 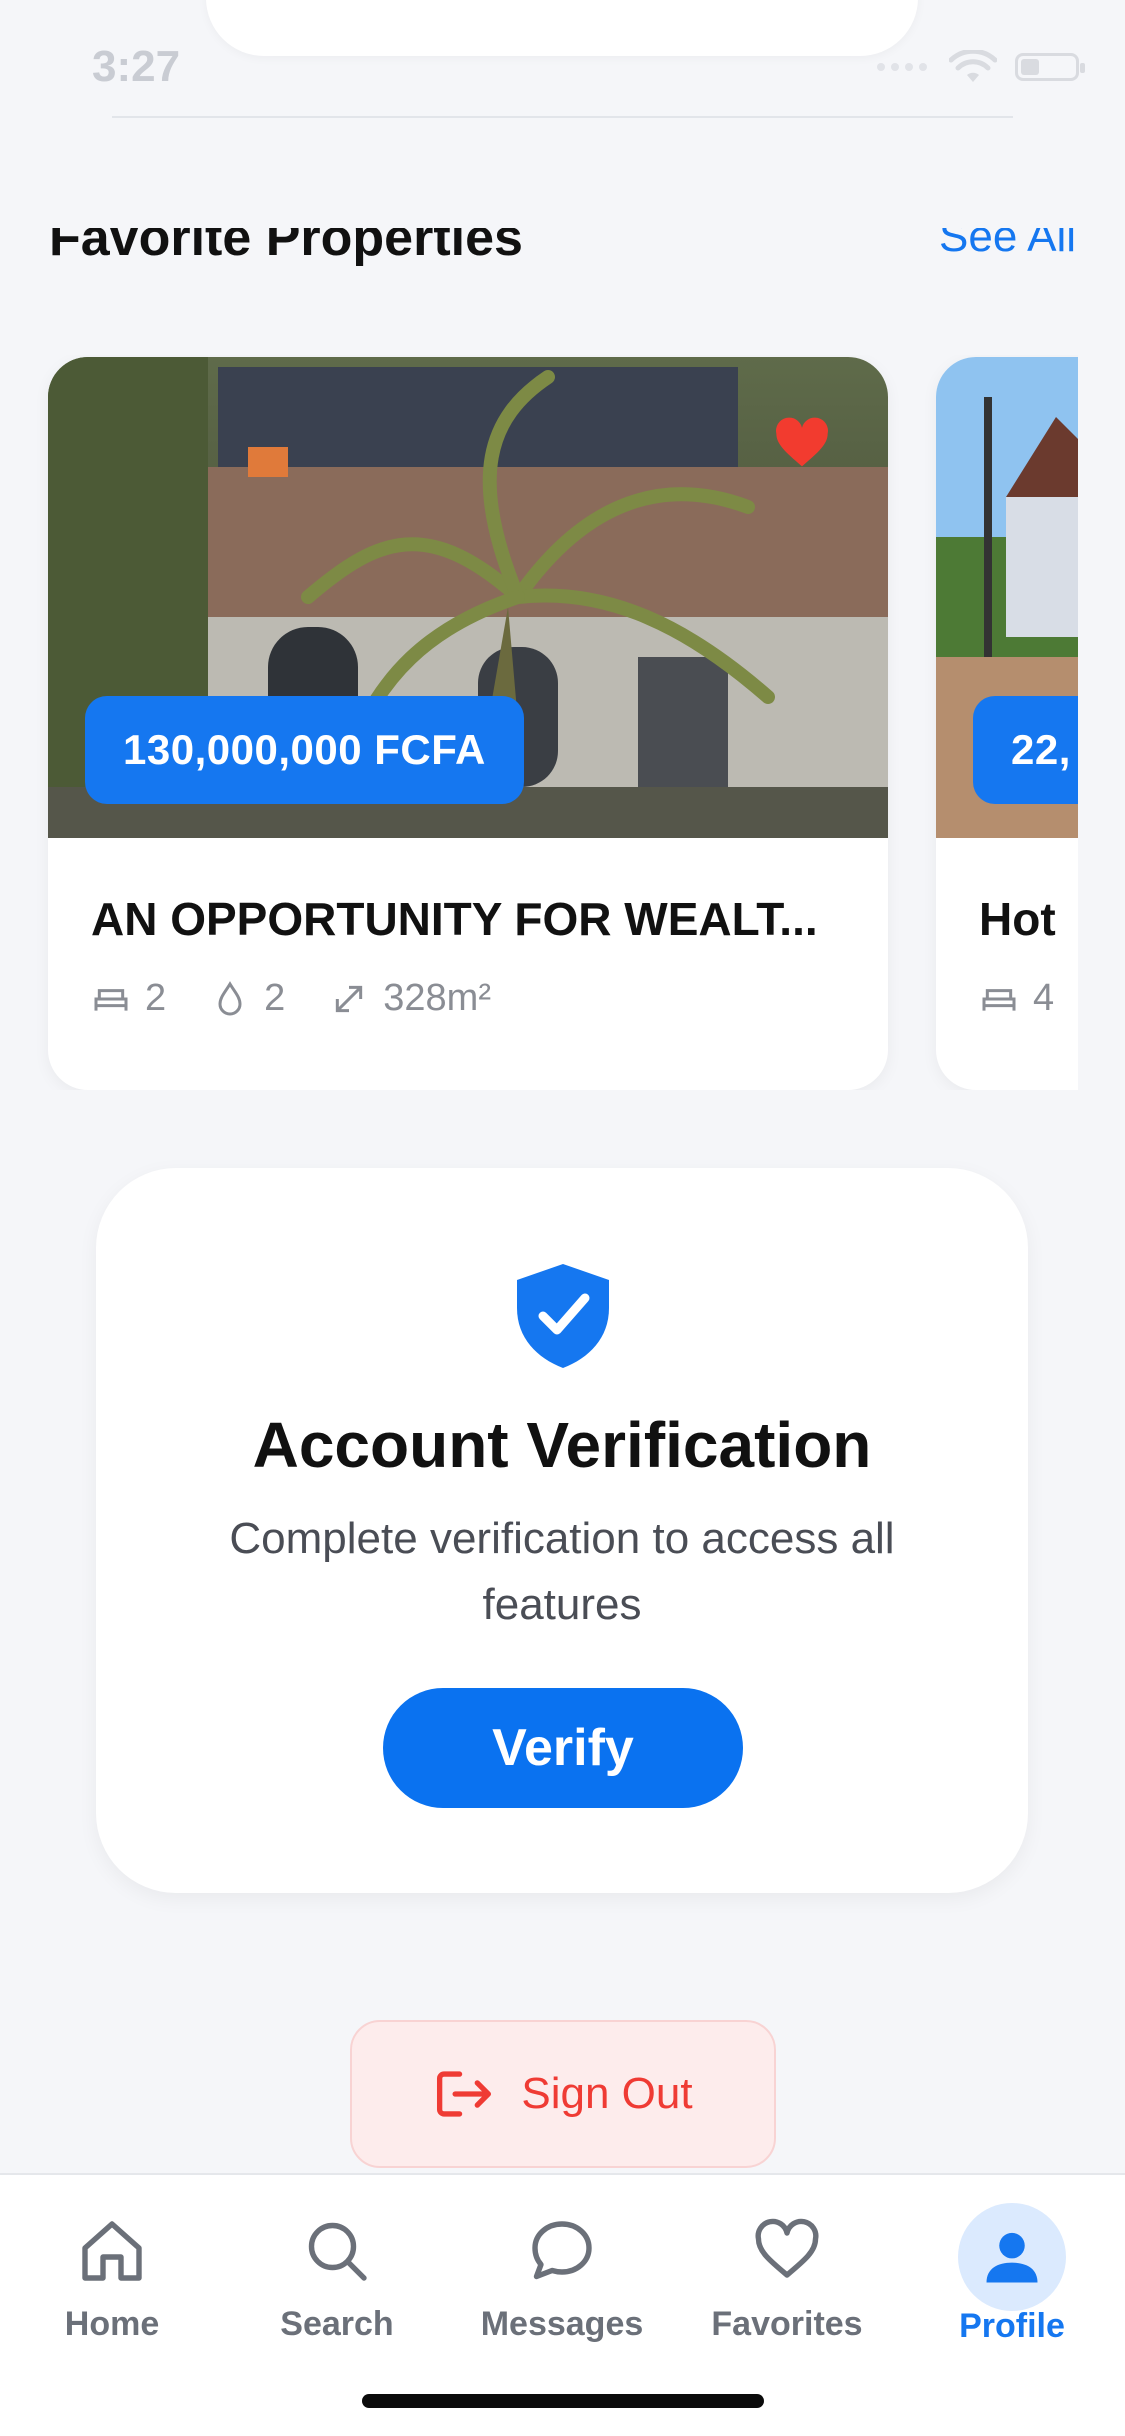 I want to click on tab-messages: Messages, so click(x=562, y=2279).